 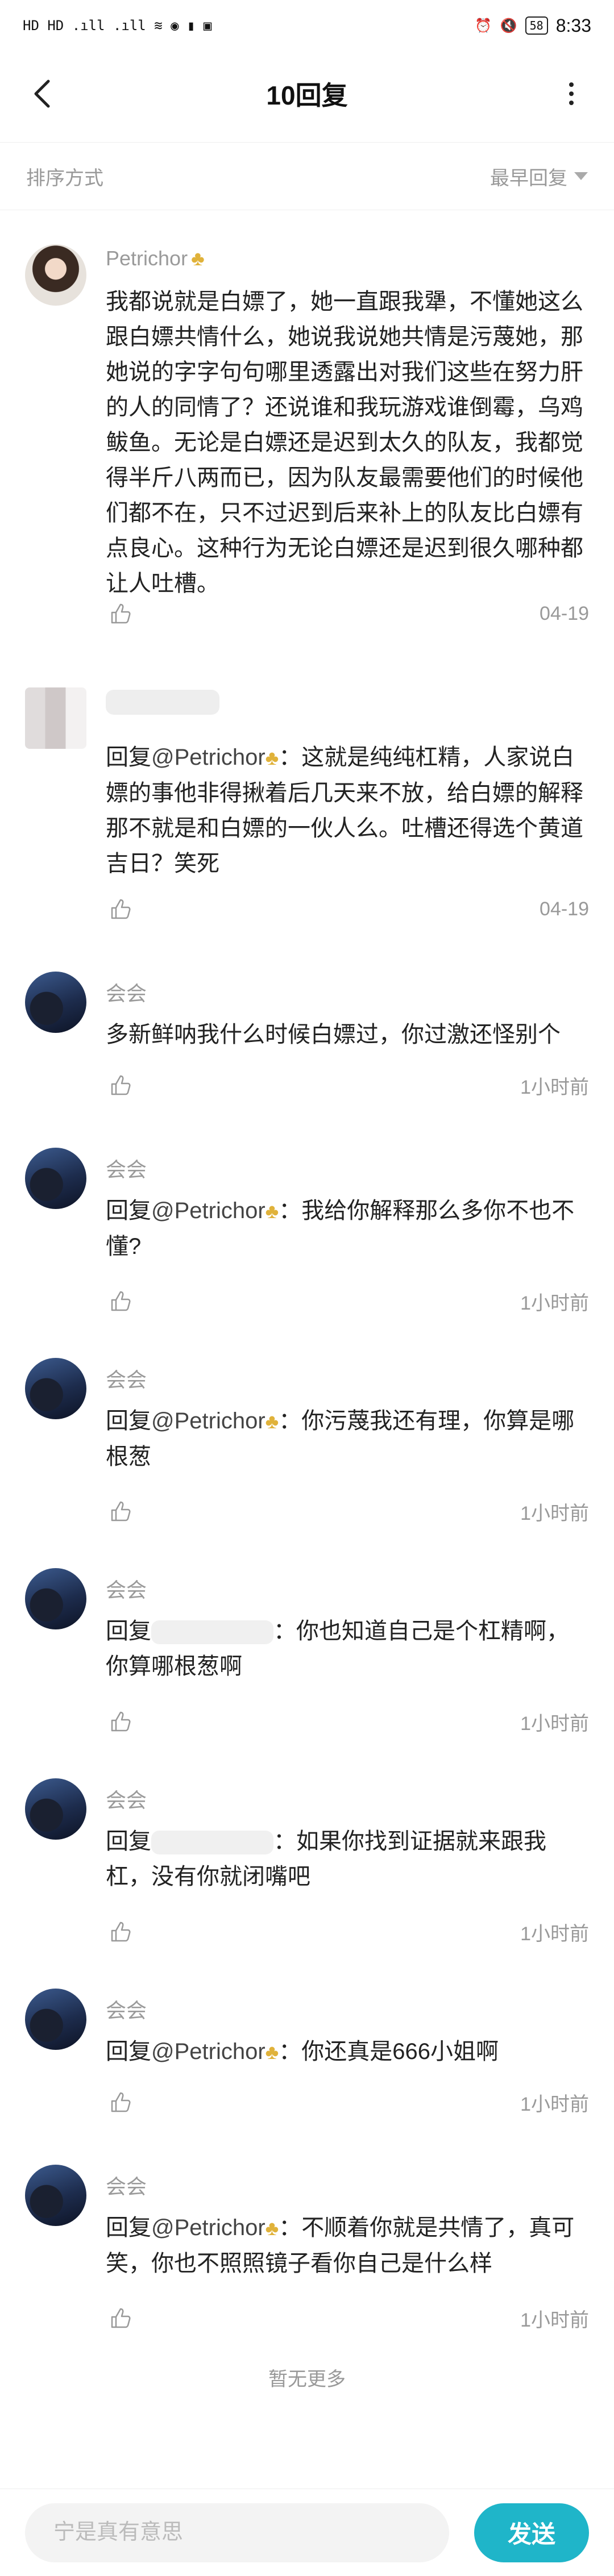 What do you see at coordinates (237, 2532) in the screenshot?
I see `reply-input` at bounding box center [237, 2532].